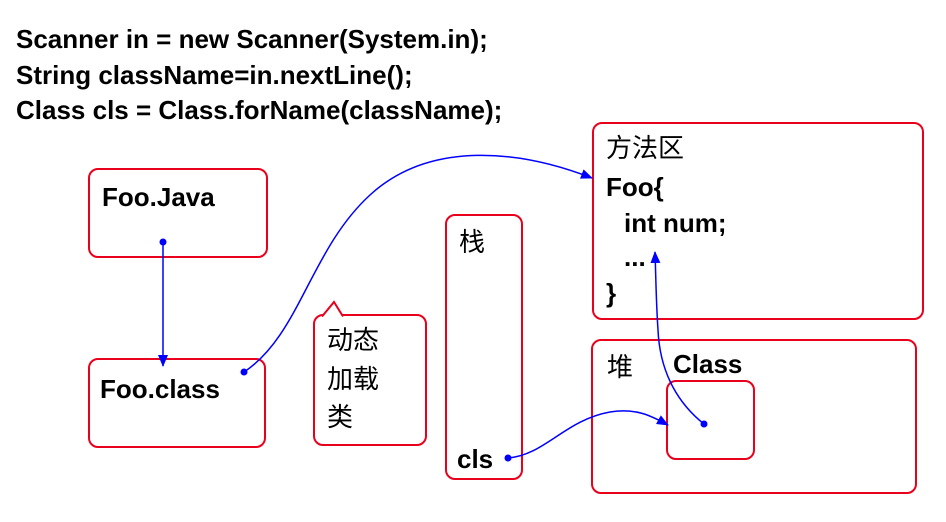 This screenshot has width=946, height=522. What do you see at coordinates (758, 221) in the screenshot?
I see `method-area-box: 方法区 Foo{ int num; ... }` at bounding box center [758, 221].